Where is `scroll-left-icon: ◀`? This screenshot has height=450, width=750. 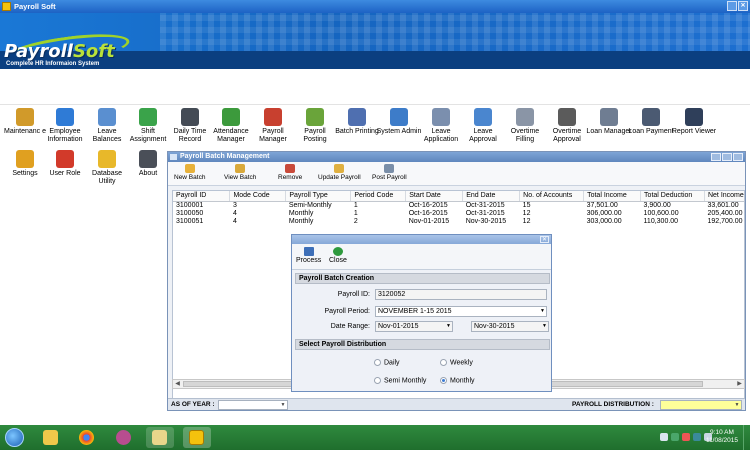 scroll-left-icon: ◀ is located at coordinates (177, 384).